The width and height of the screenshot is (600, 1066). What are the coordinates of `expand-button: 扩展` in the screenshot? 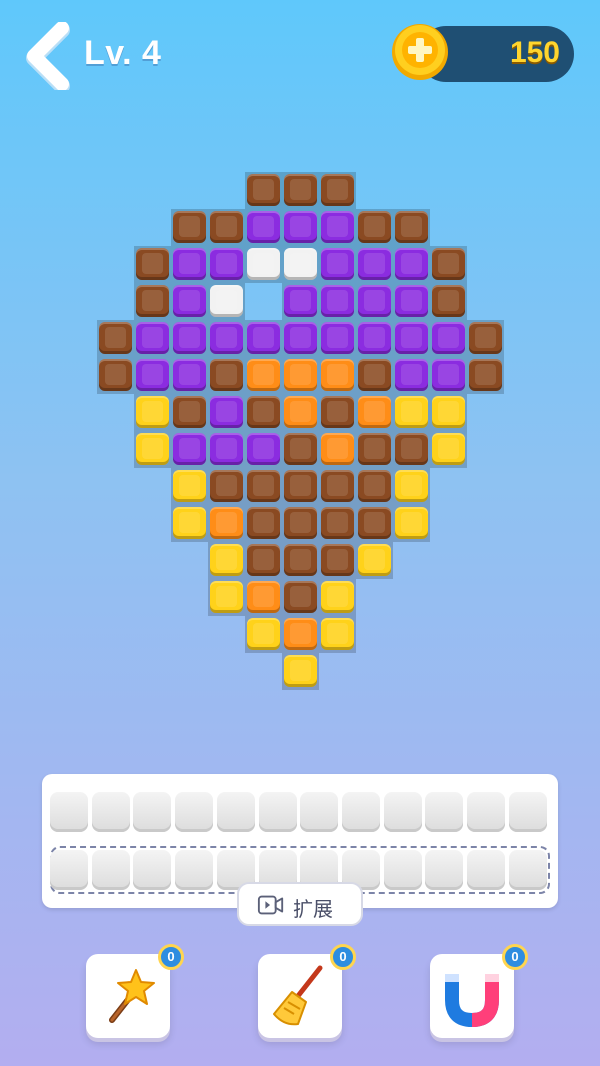 It's located at (300, 904).